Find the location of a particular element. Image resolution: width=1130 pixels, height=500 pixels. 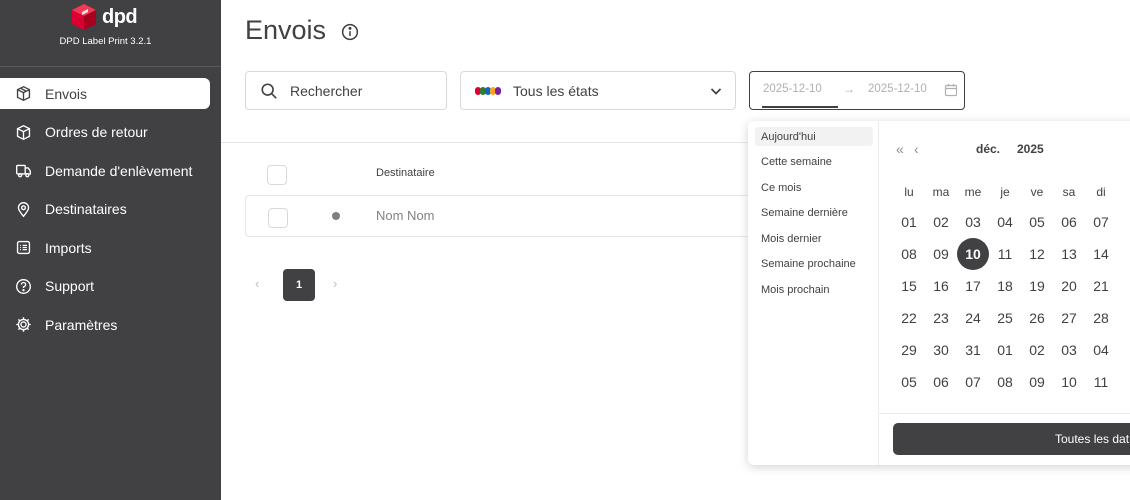

help-circle-icon is located at coordinates (23, 286).